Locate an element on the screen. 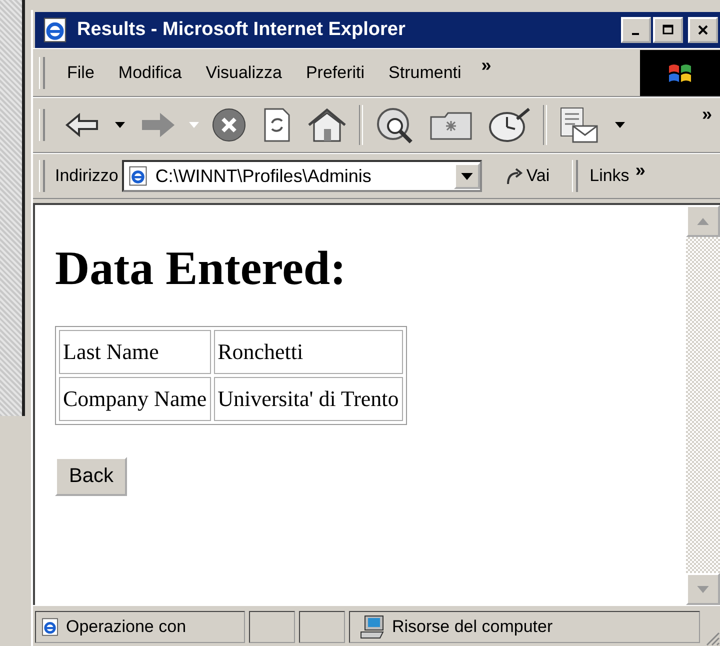  menu-item: Visualizza is located at coordinates (244, 72).